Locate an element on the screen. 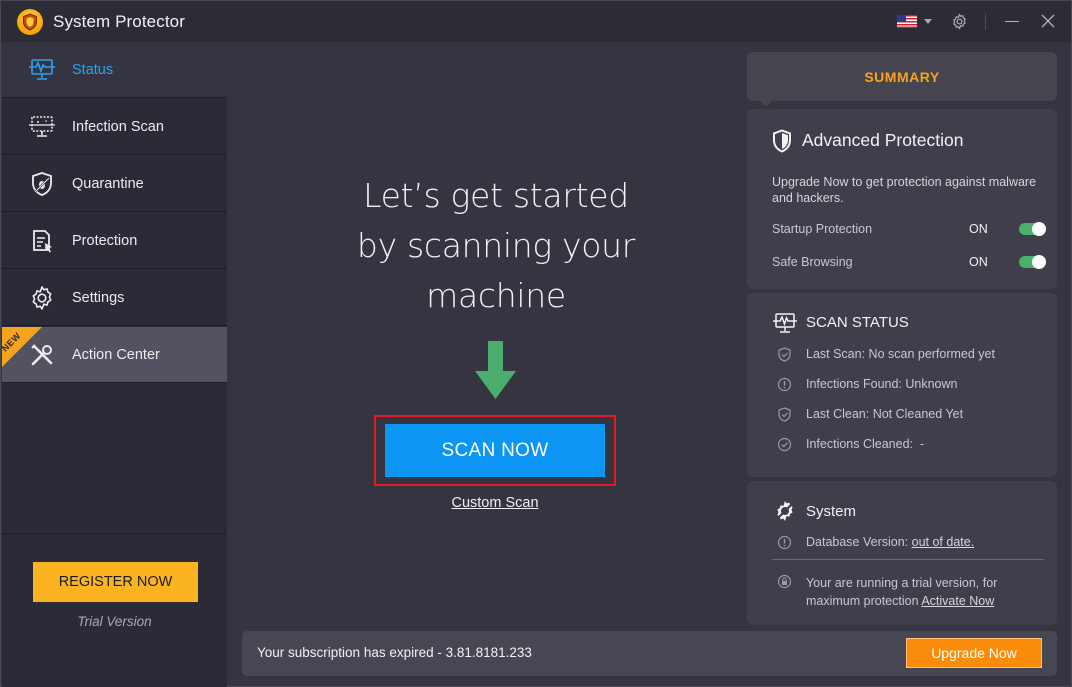  sidebar-item-label: Quarantine is located at coordinates (108, 183).